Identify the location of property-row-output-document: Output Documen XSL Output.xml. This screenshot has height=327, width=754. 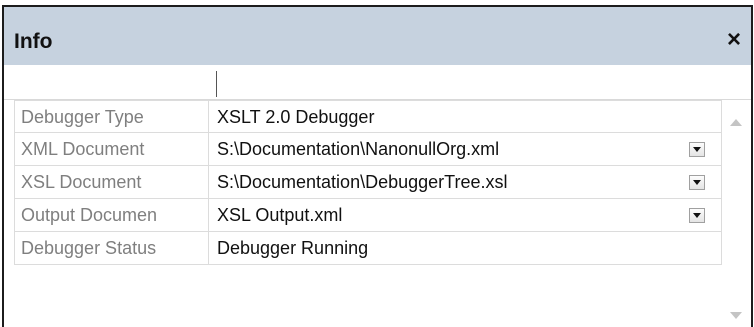
(368, 215).